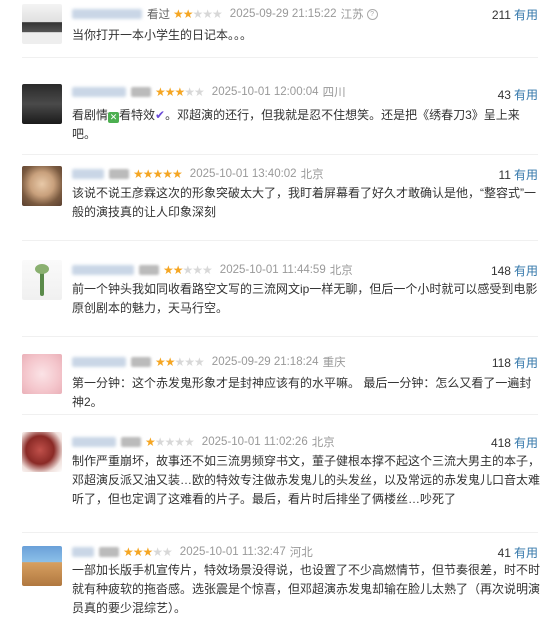 This screenshot has height=618, width=550. I want to click on useful-button: 43 有用, so click(518, 94).